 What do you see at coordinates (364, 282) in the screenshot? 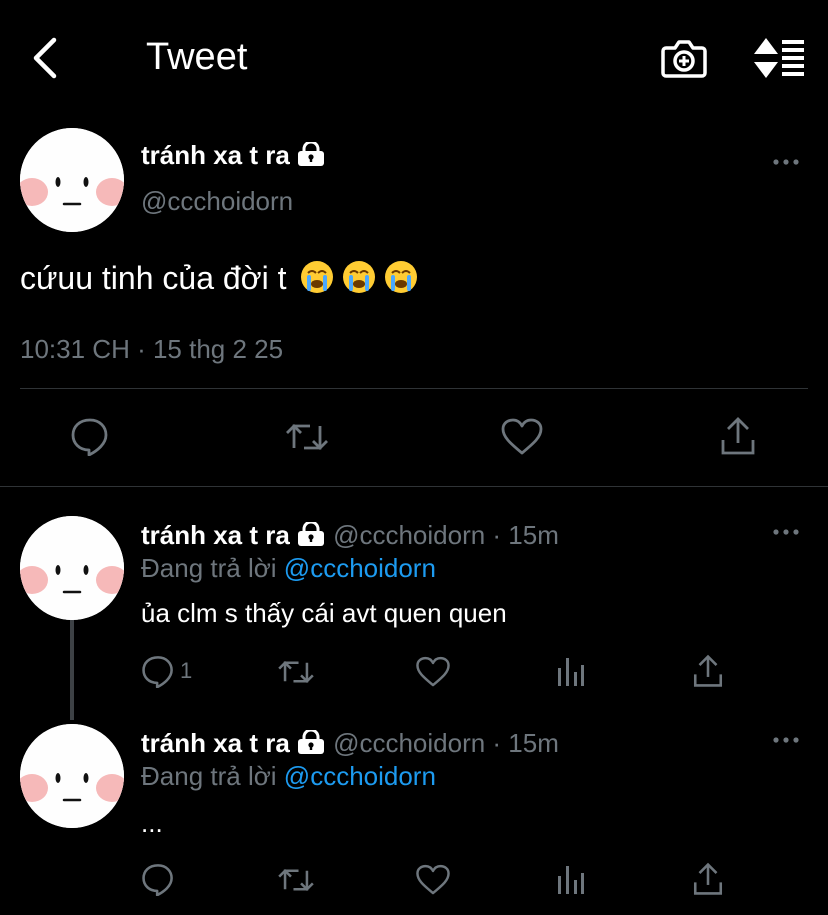
I see `crying-emoji-icon` at bounding box center [364, 282].